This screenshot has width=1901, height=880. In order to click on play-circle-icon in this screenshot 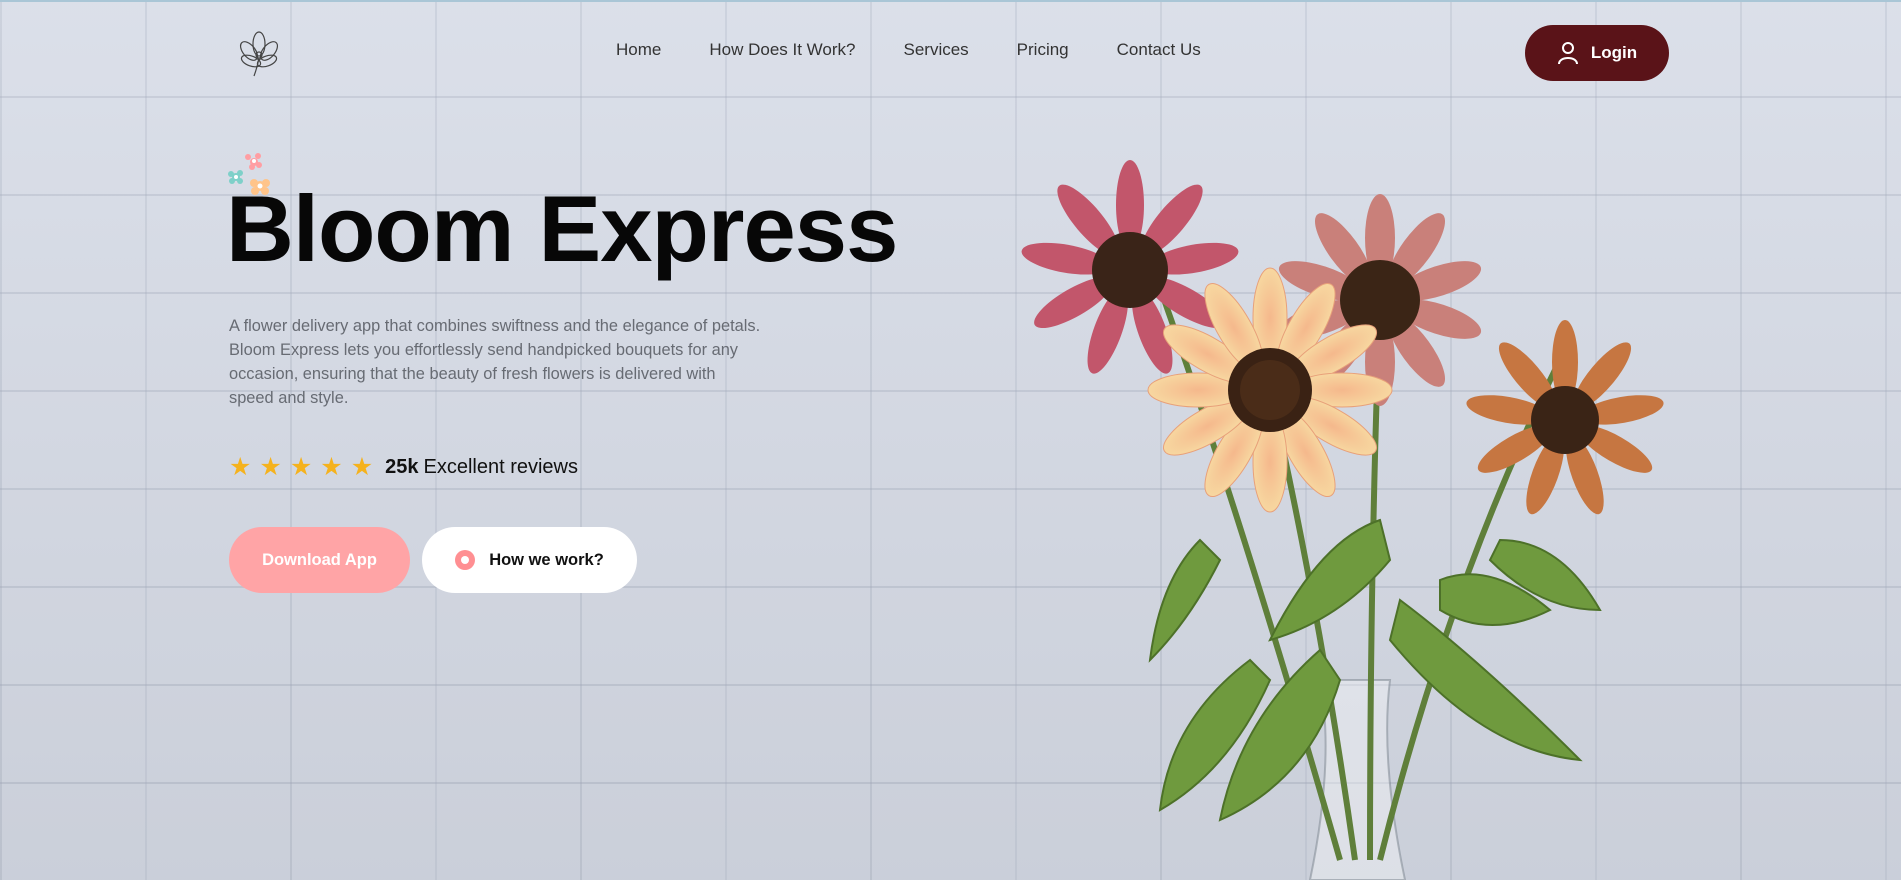, I will do `click(465, 560)`.